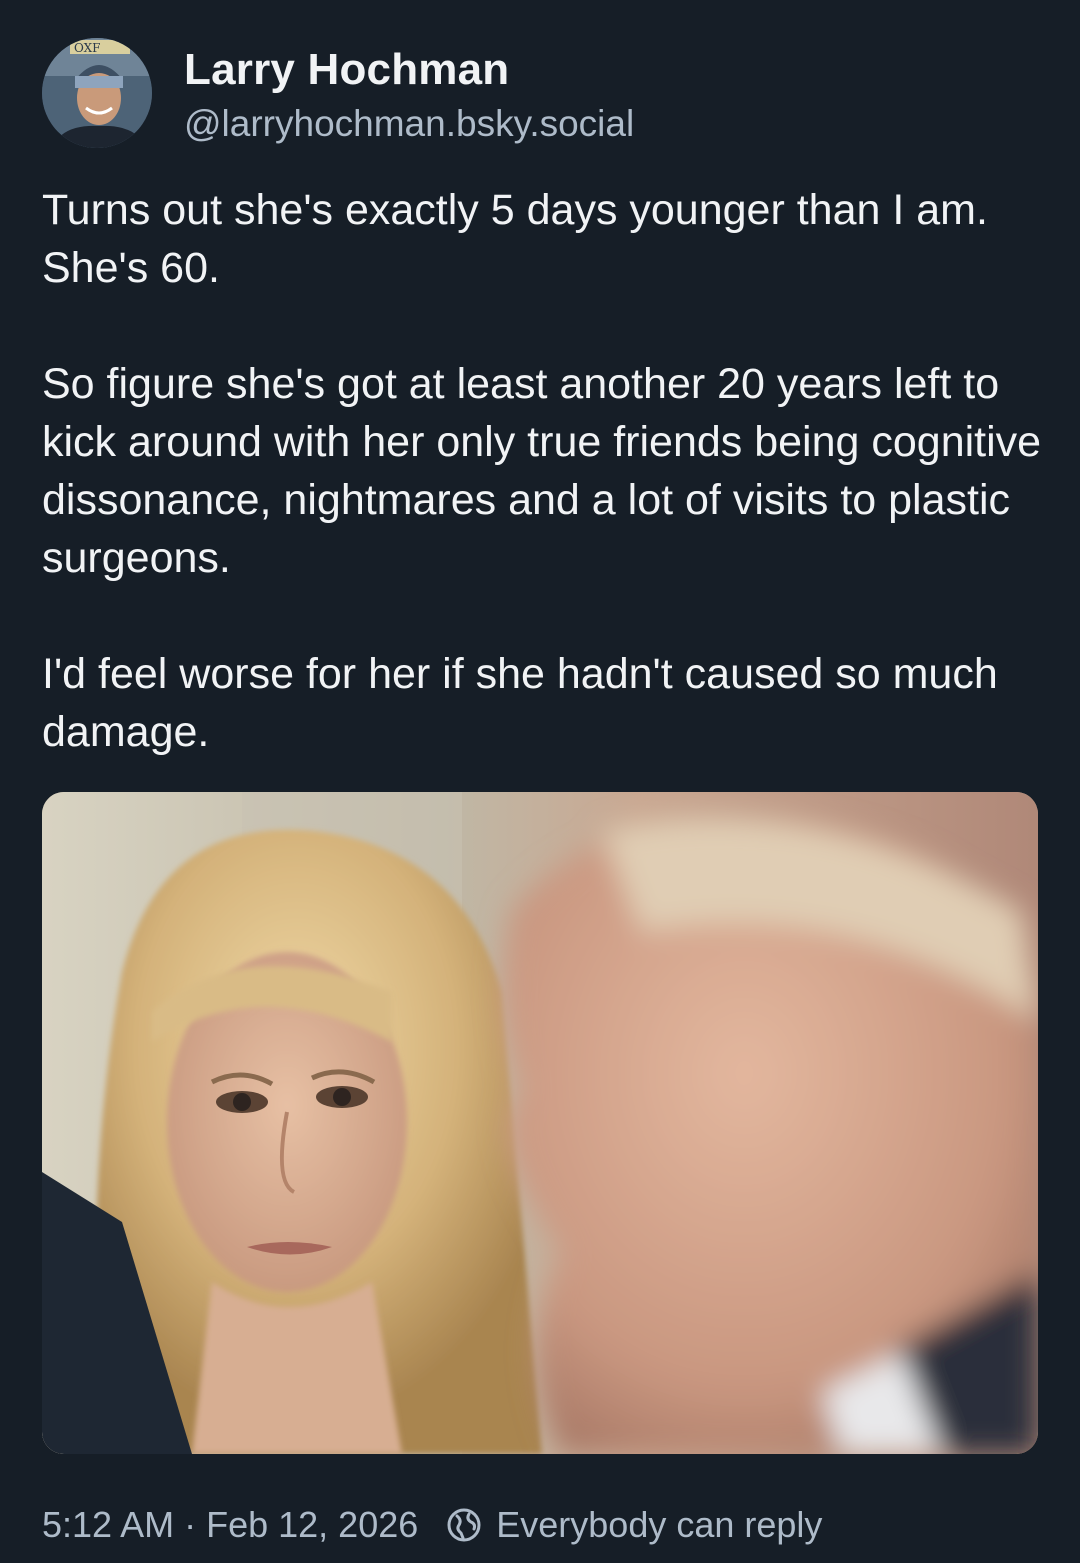  Describe the element at coordinates (409, 124) in the screenshot. I see `author-handle: @larryhochman.bsky.social` at that location.